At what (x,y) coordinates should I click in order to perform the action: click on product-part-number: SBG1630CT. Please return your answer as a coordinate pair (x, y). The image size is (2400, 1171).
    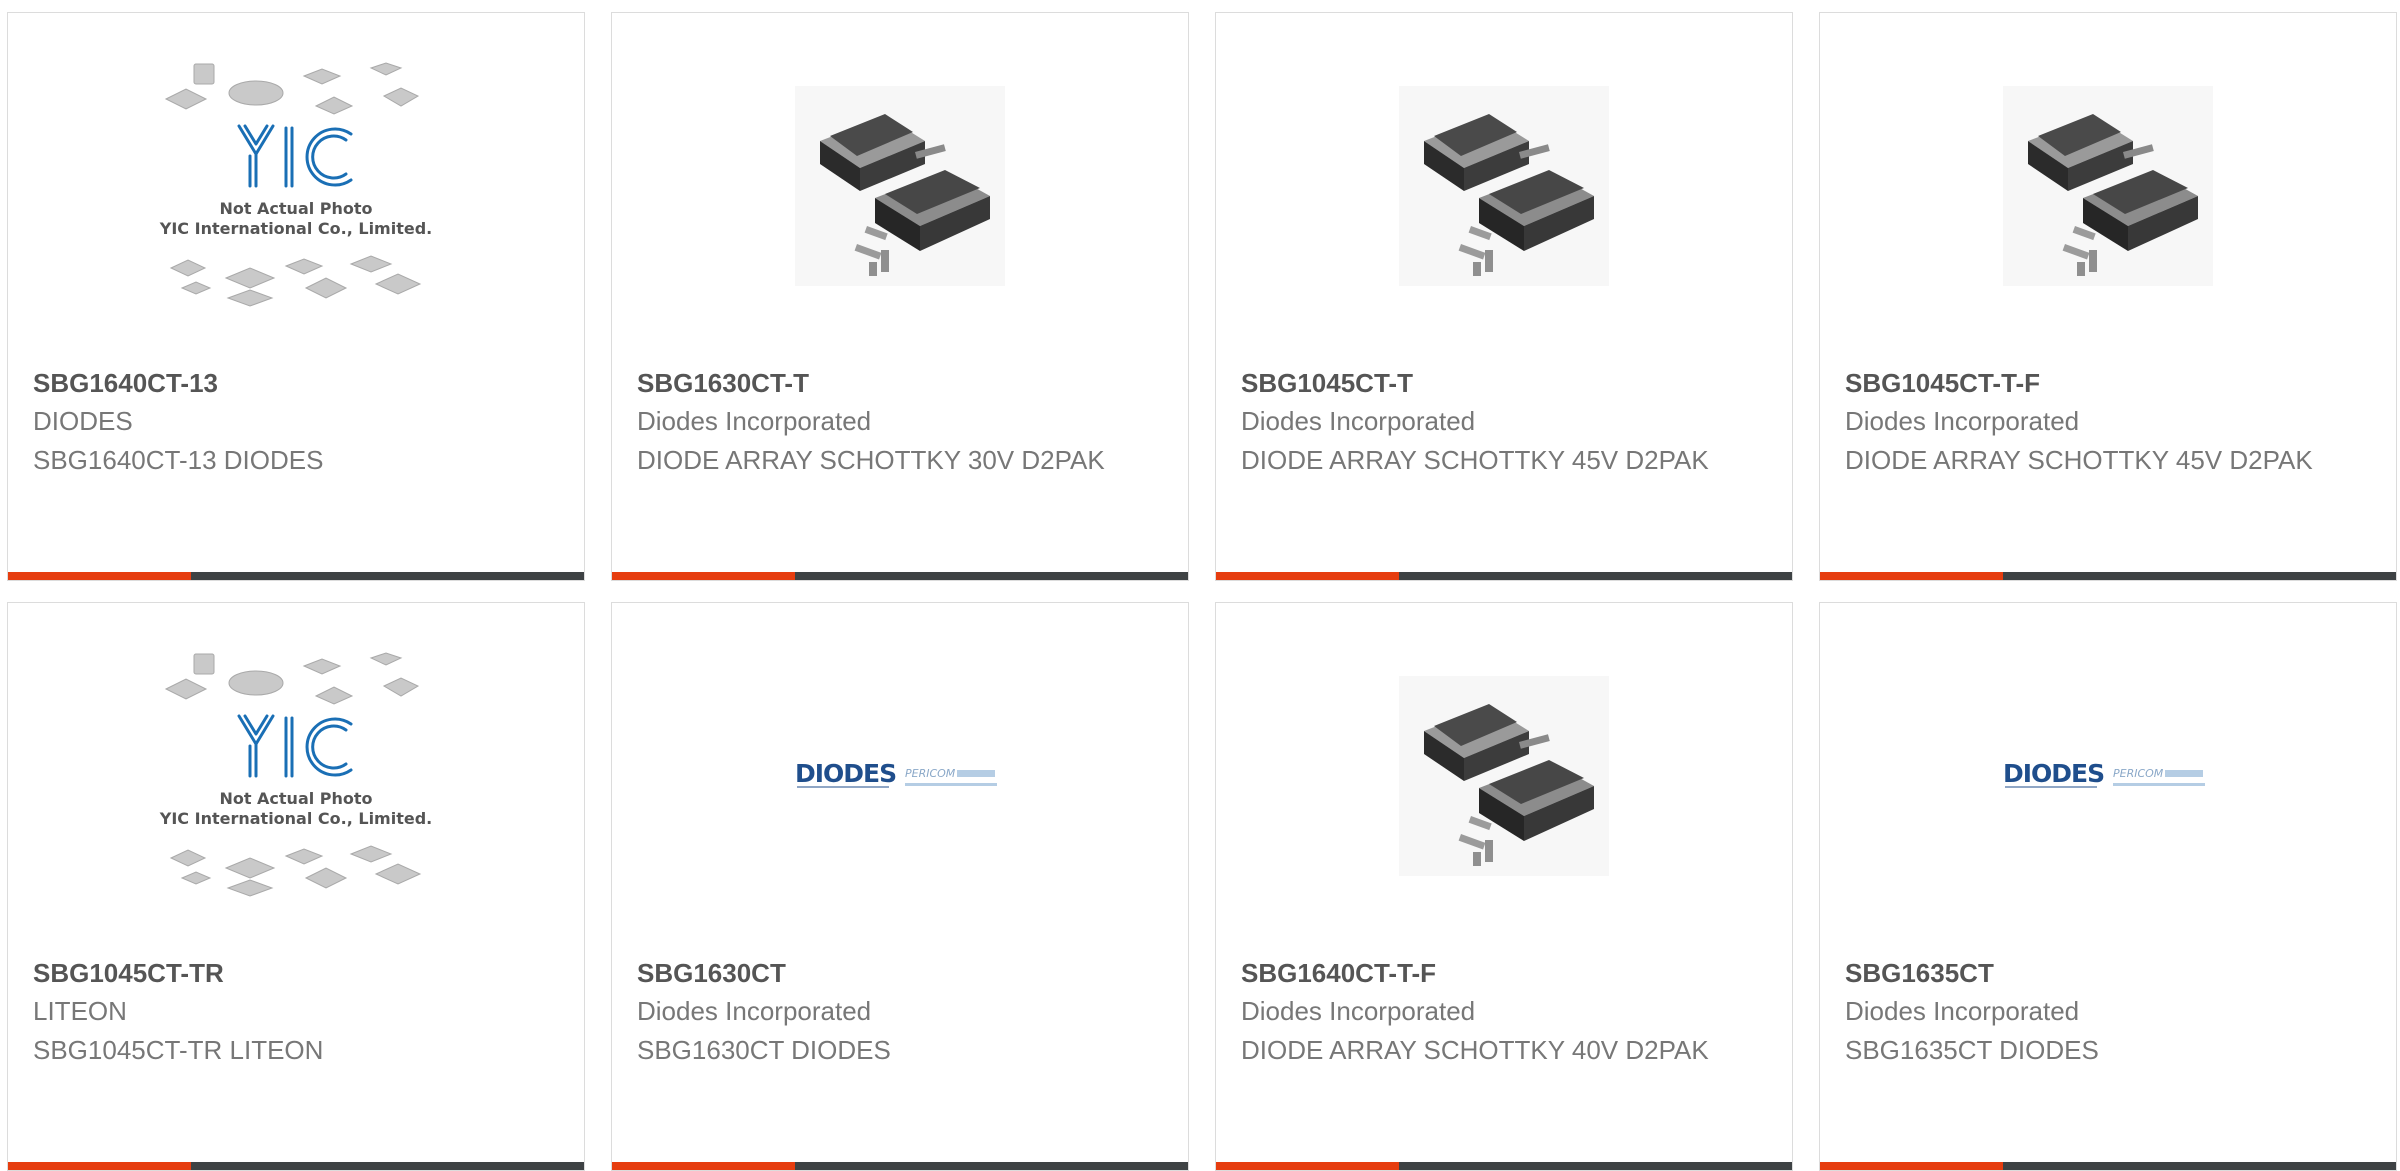
    Looking at the image, I should click on (711, 973).